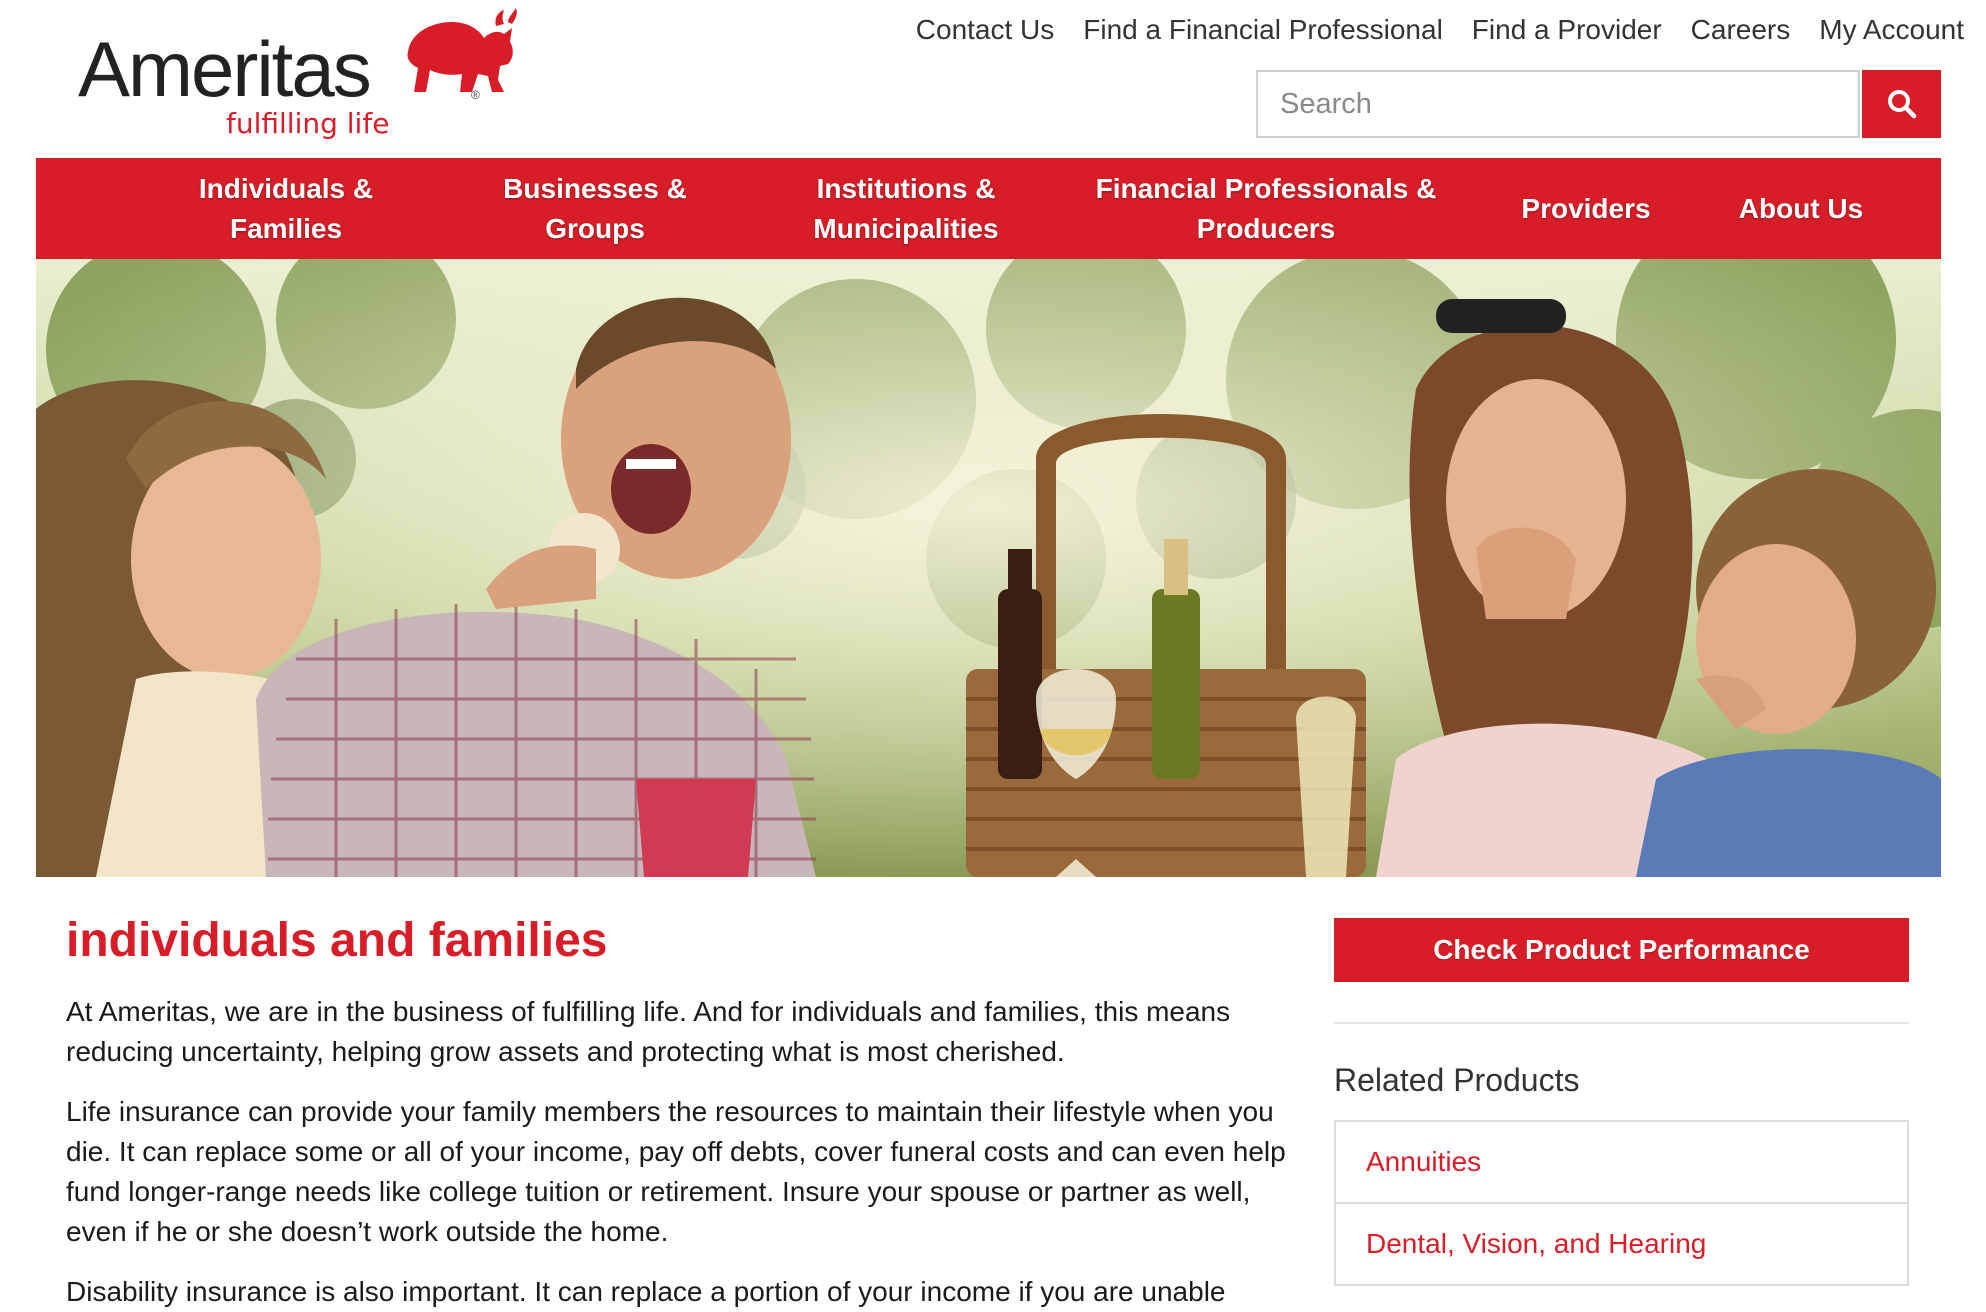 Image resolution: width=1986 pixels, height=1312 pixels. What do you see at coordinates (462, 50) in the screenshot?
I see `bison-logo-icon` at bounding box center [462, 50].